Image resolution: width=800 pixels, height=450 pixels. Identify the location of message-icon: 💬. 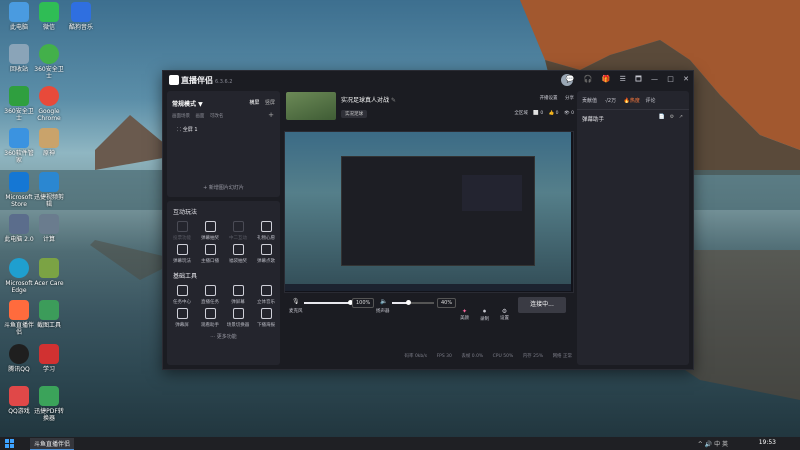
(570, 79).